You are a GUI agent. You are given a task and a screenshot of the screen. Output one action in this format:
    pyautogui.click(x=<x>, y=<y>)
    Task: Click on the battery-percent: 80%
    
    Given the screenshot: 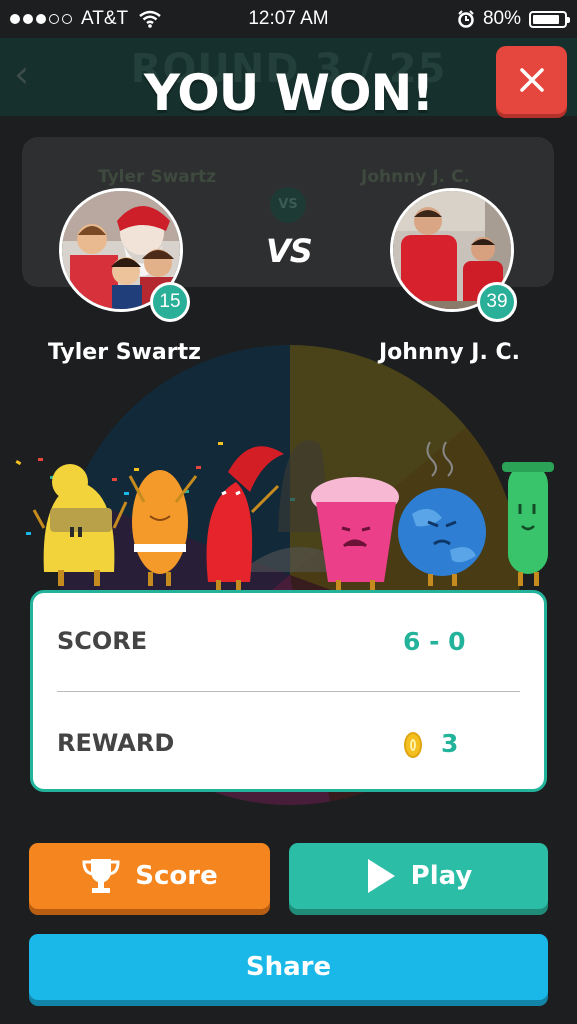 What is the action you would take?
    pyautogui.click(x=501, y=18)
    